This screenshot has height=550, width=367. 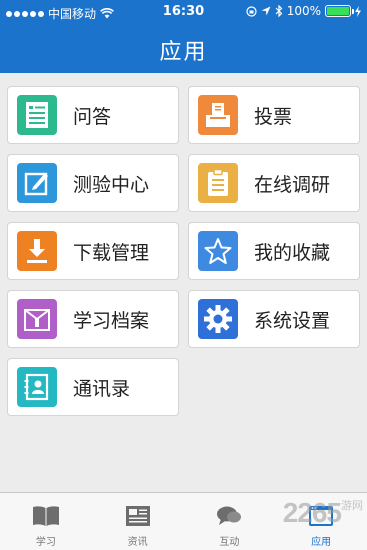 What do you see at coordinates (45, 542) in the screenshot?
I see `tab-label: 学习` at bounding box center [45, 542].